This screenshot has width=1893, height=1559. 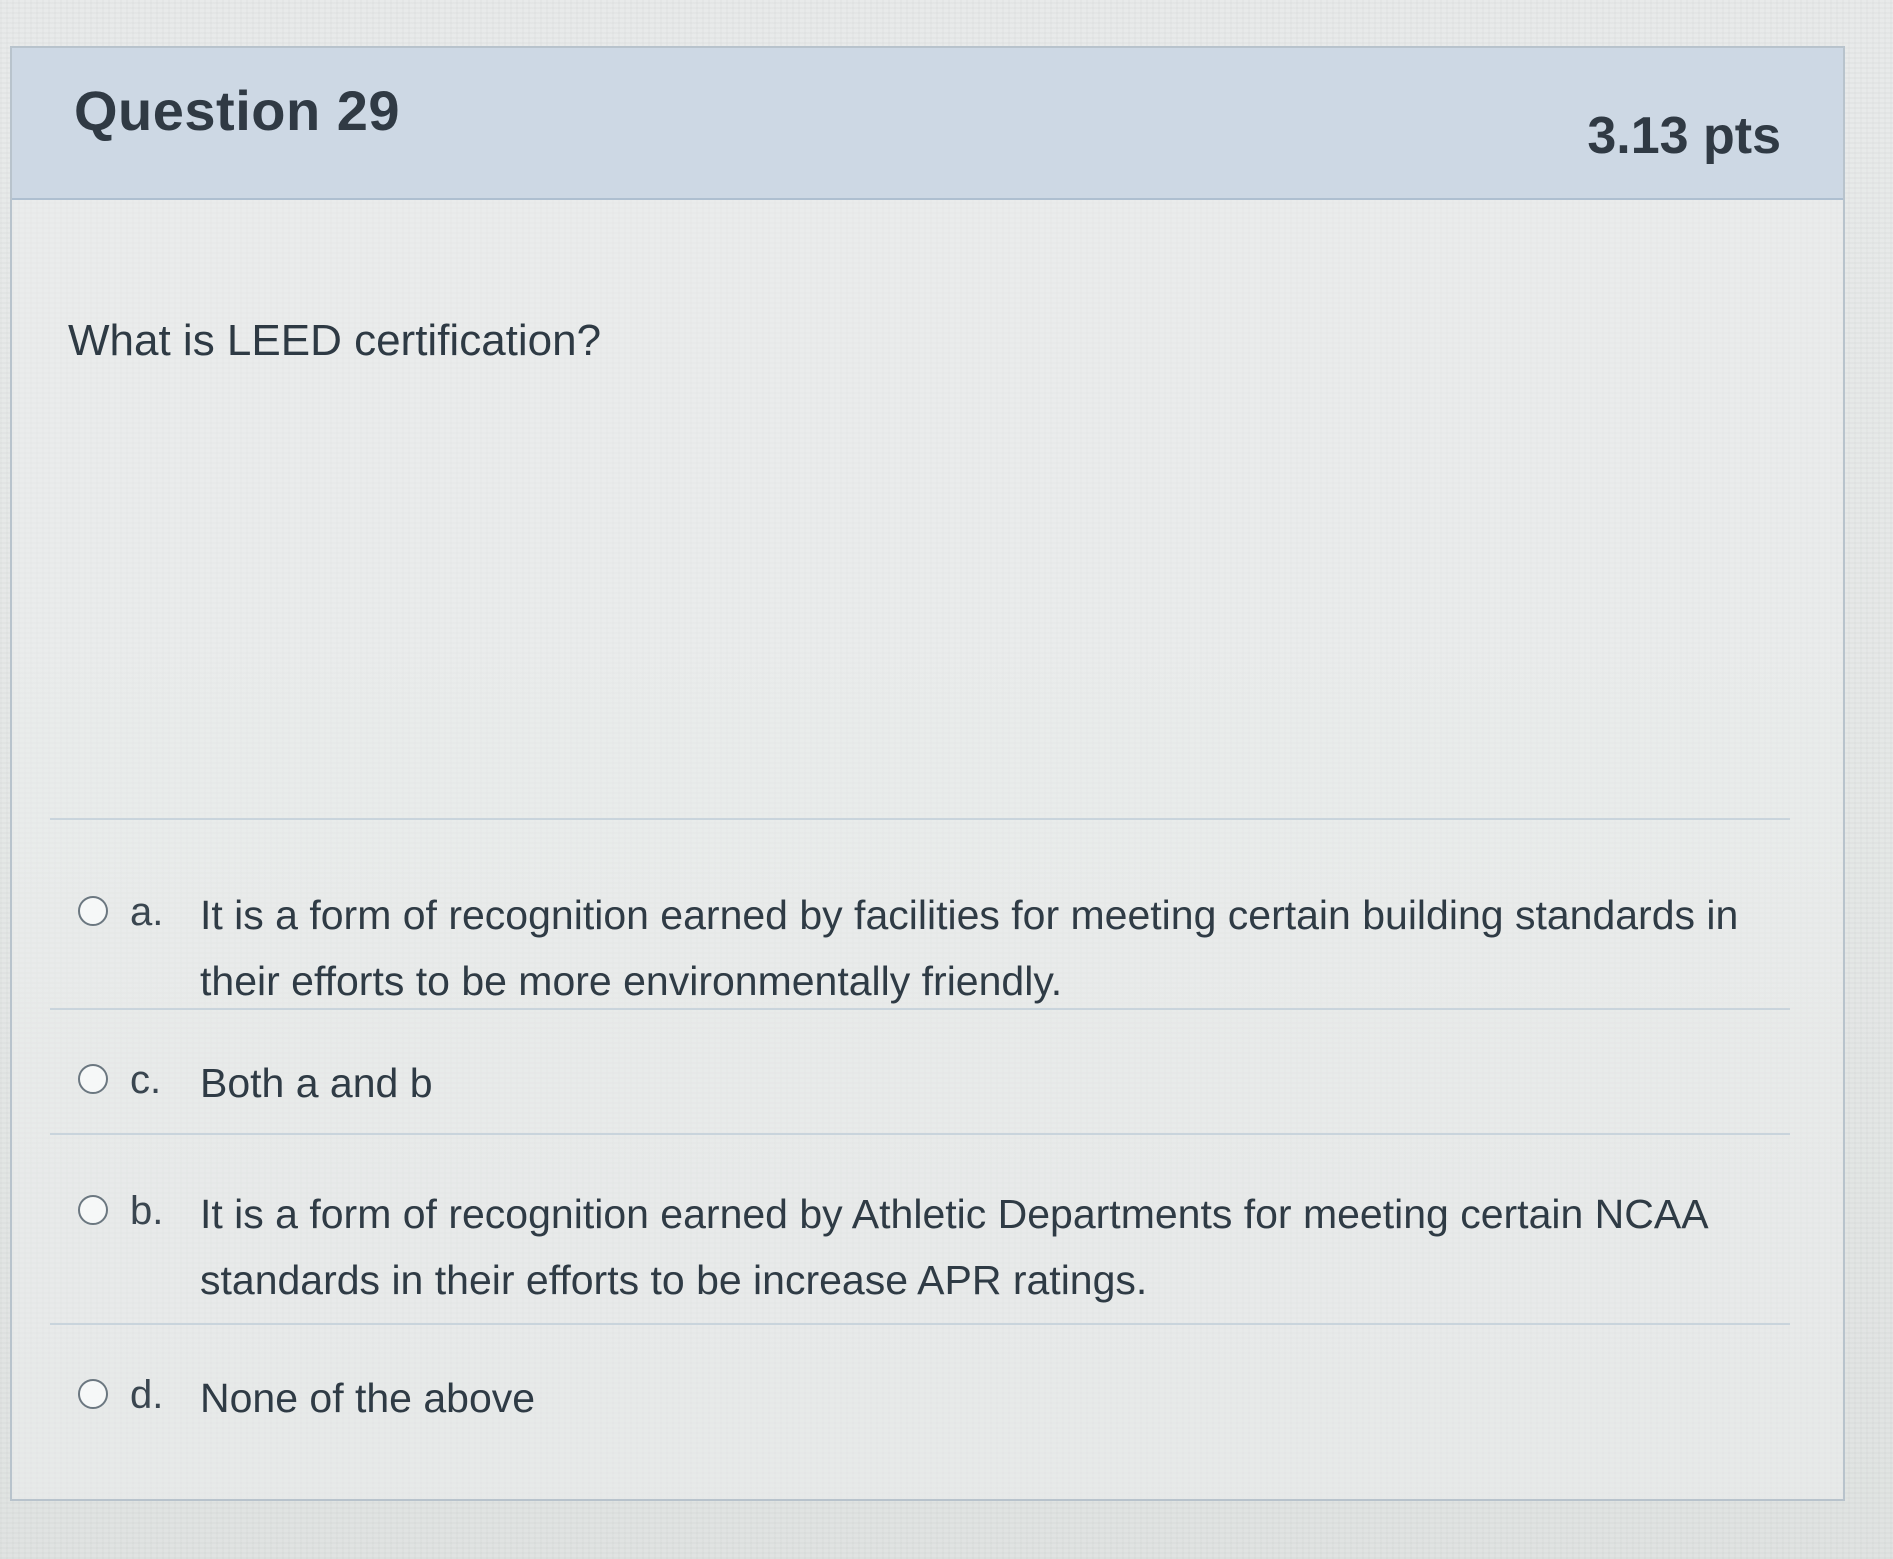 What do you see at coordinates (147, 912) in the screenshot?
I see `answer-letter-a: a.` at bounding box center [147, 912].